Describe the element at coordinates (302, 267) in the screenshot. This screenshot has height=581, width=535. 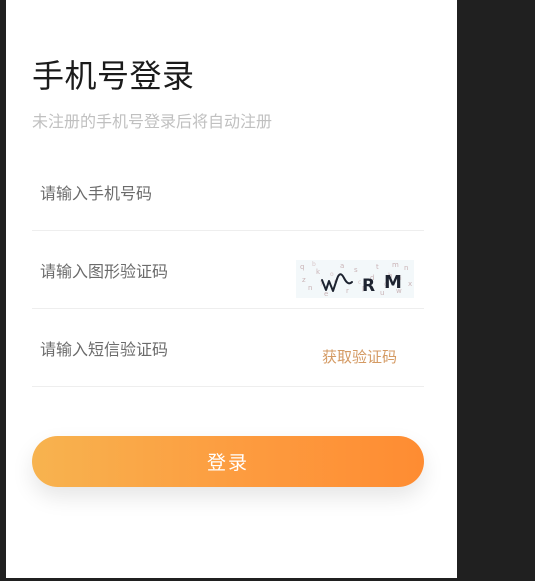
I see `svg-text: q` at that location.